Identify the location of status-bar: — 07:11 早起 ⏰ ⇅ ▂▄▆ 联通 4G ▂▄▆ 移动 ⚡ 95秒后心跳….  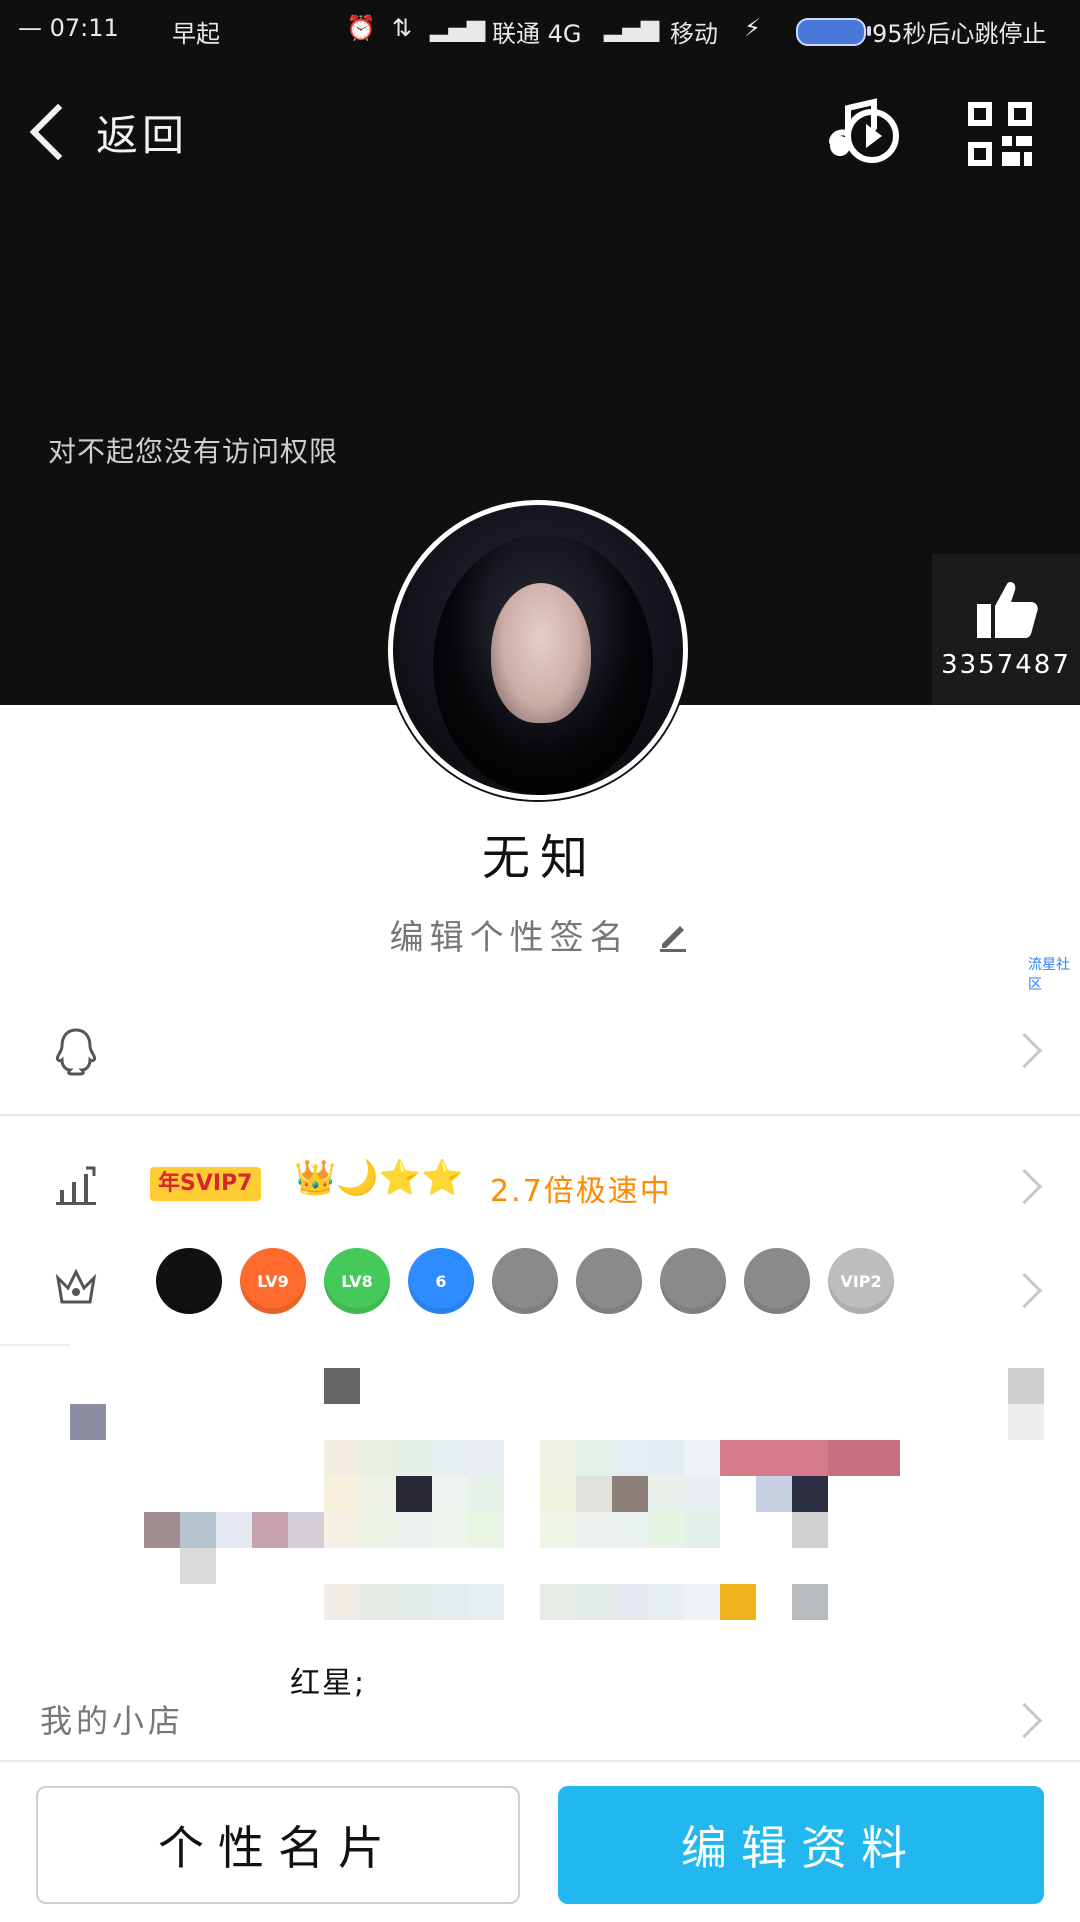
(540, 29).